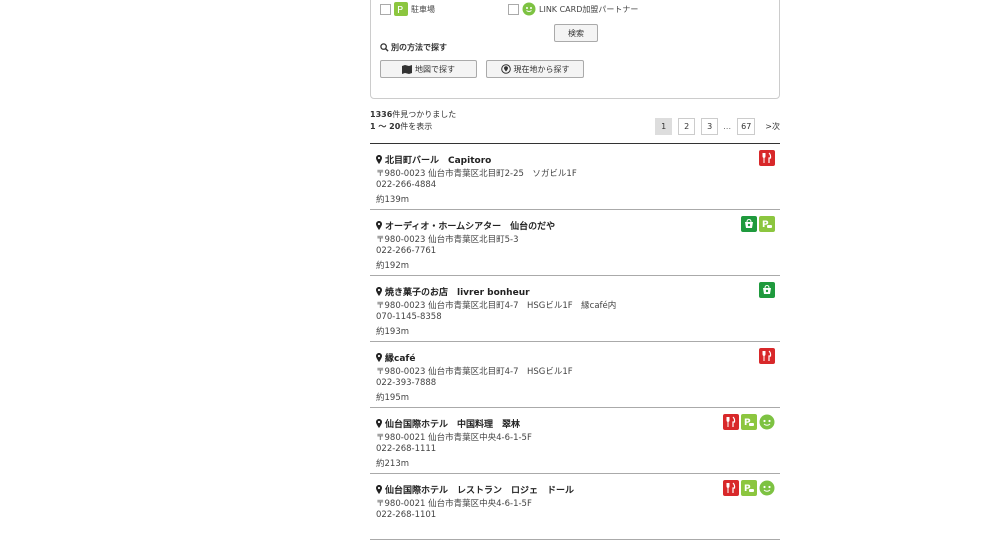 The height and width of the screenshot is (540, 1000). Describe the element at coordinates (385, 126) in the screenshot. I see `range-text: 1 〜 20` at that location.